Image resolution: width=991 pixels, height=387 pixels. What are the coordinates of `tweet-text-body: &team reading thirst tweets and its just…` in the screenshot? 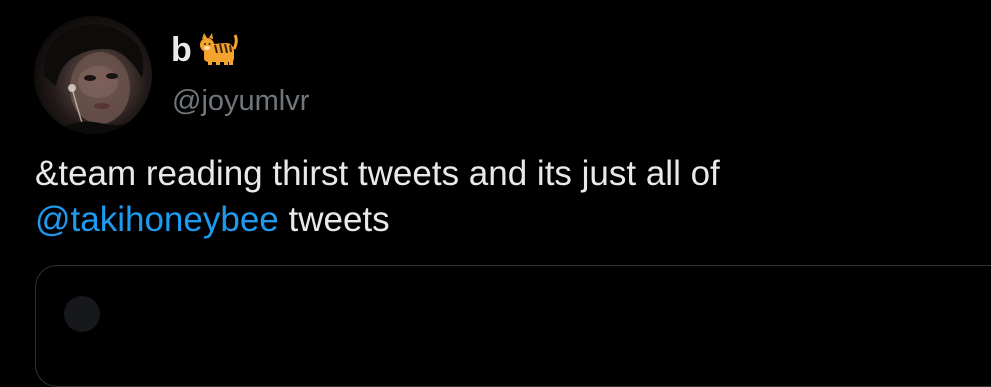 It's located at (377, 173).